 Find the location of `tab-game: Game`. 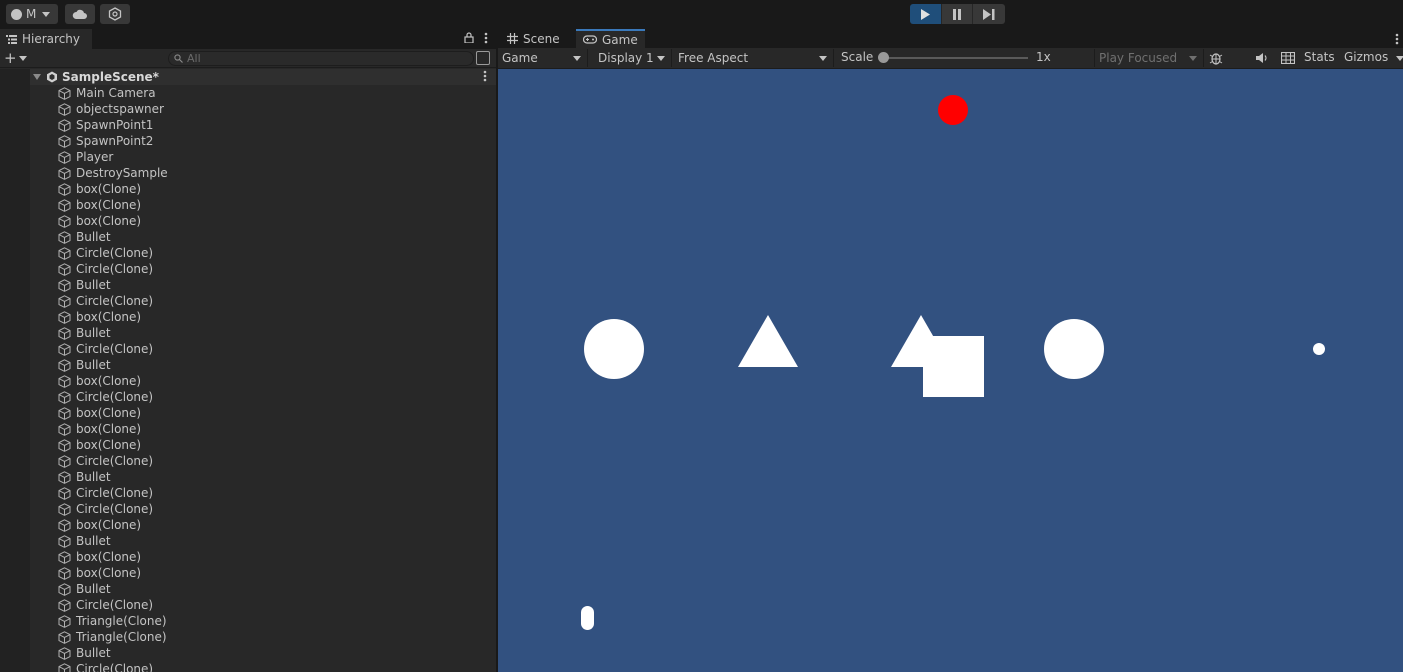

tab-game: Game is located at coordinates (610, 38).